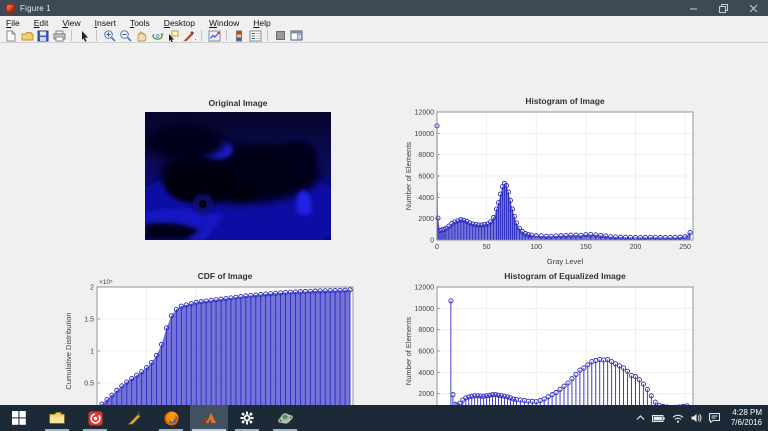 The height and width of the screenshot is (431, 768). I want to click on system-tray: 4:28 PM 7/6/2016, so click(702, 418).